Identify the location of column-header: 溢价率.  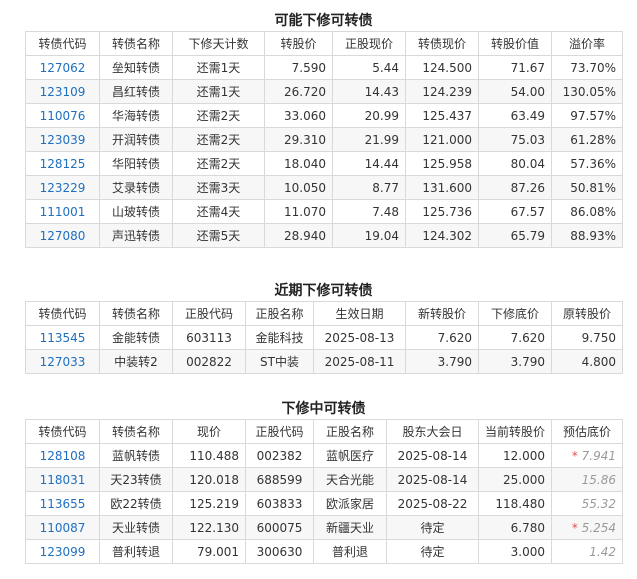
(587, 43).